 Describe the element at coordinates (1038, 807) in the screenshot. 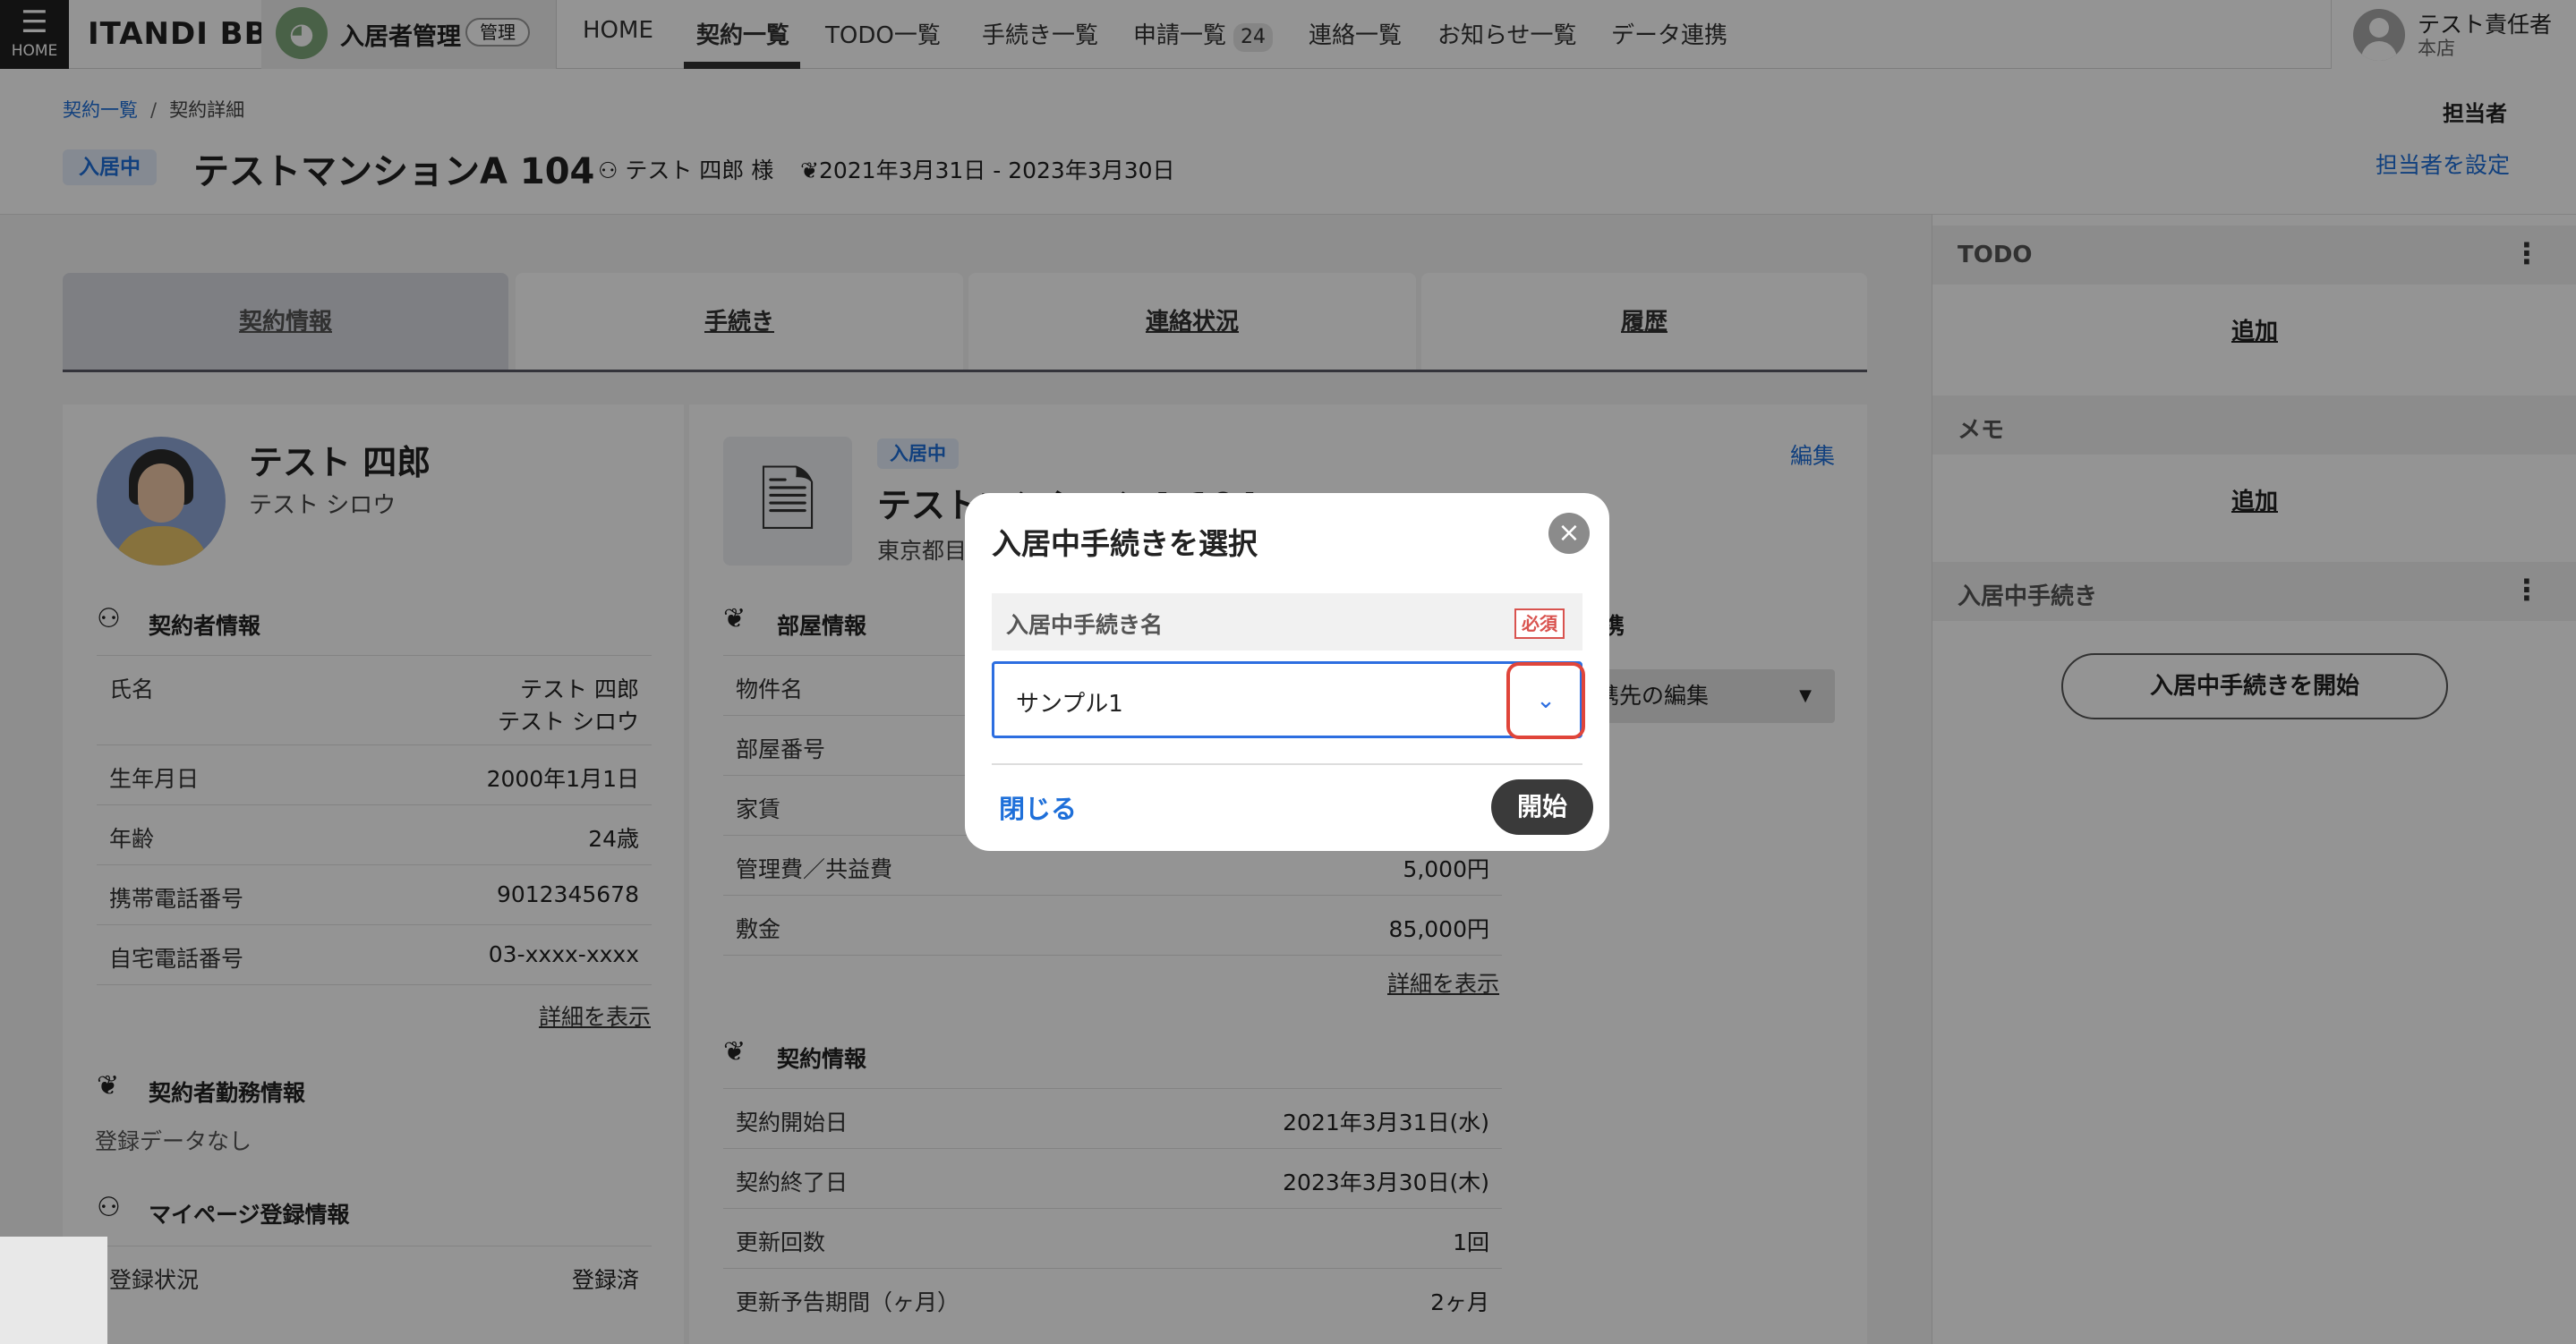

I see `close-button: 閉じる` at that location.